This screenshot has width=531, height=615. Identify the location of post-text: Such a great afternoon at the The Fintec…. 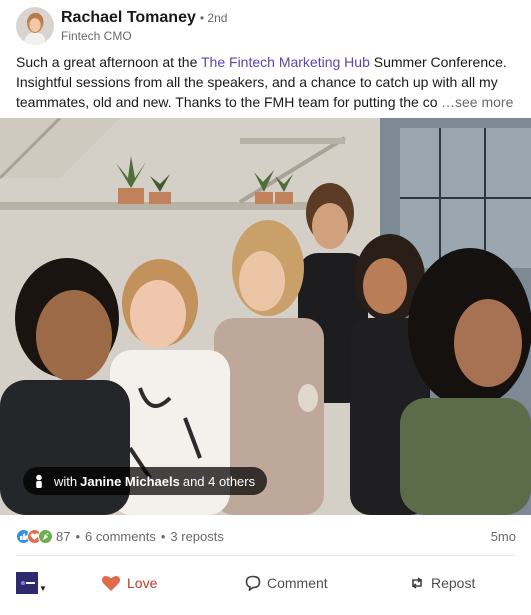
(266, 82).